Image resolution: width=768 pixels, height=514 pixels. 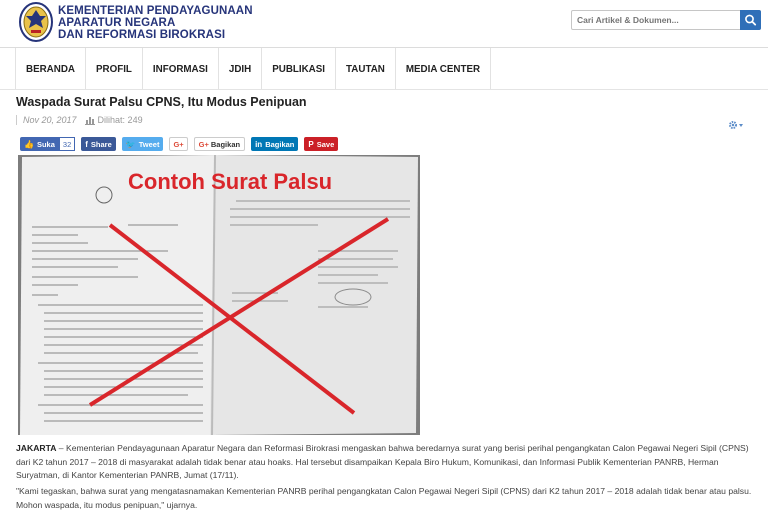 I want to click on pinterest-save-label: Save, so click(x=325, y=144).